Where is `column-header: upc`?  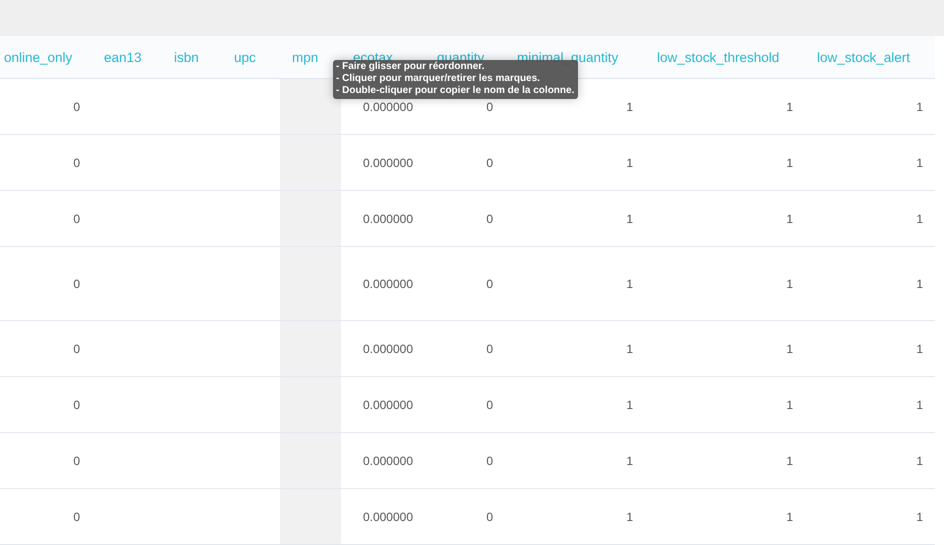
column-header: upc is located at coordinates (245, 57).